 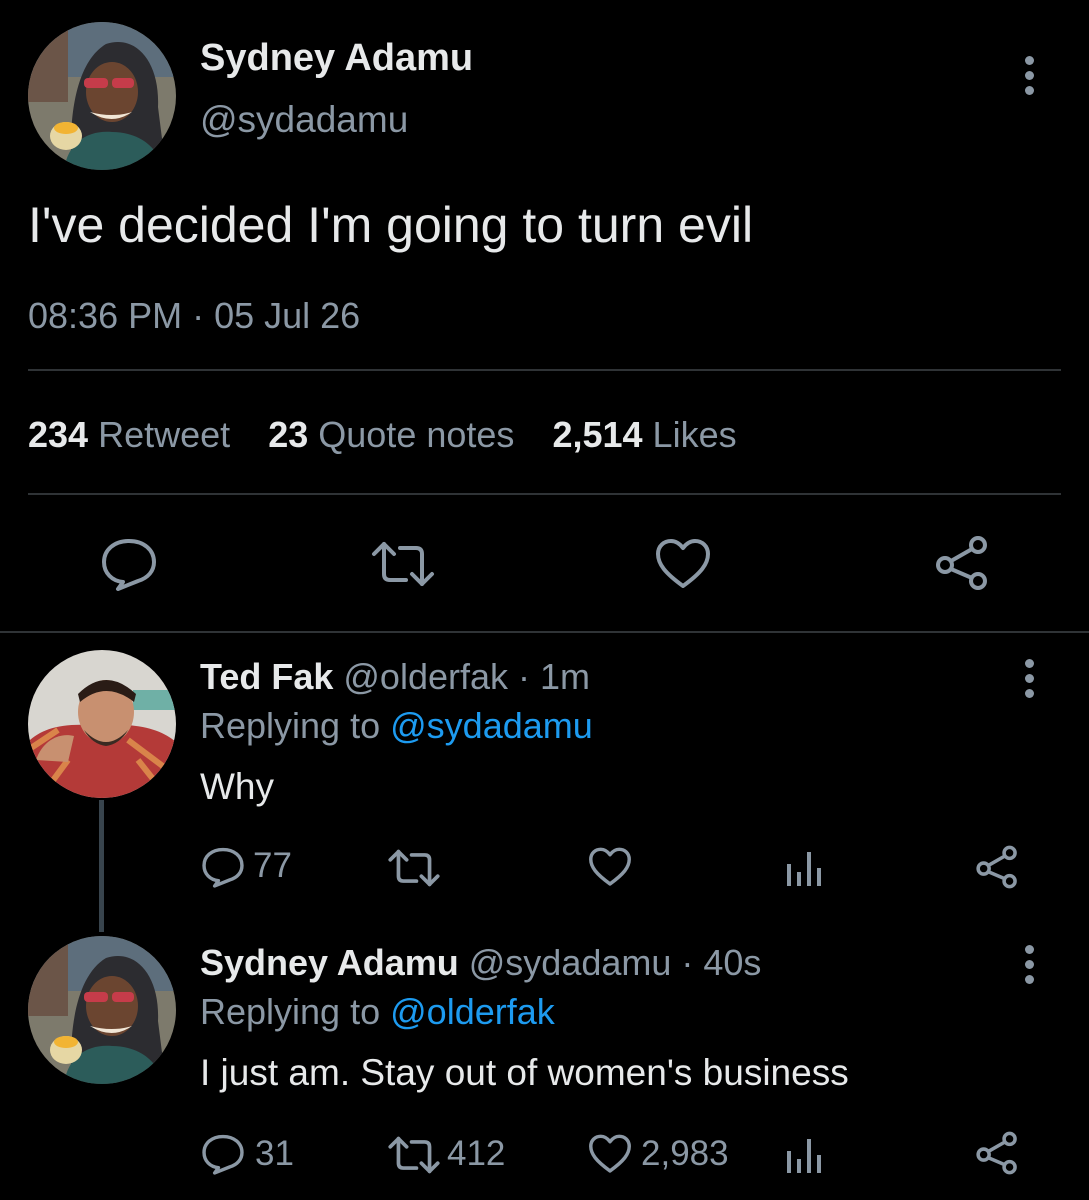 I want to click on avatar-sydney-reply, so click(x=102, y=1010).